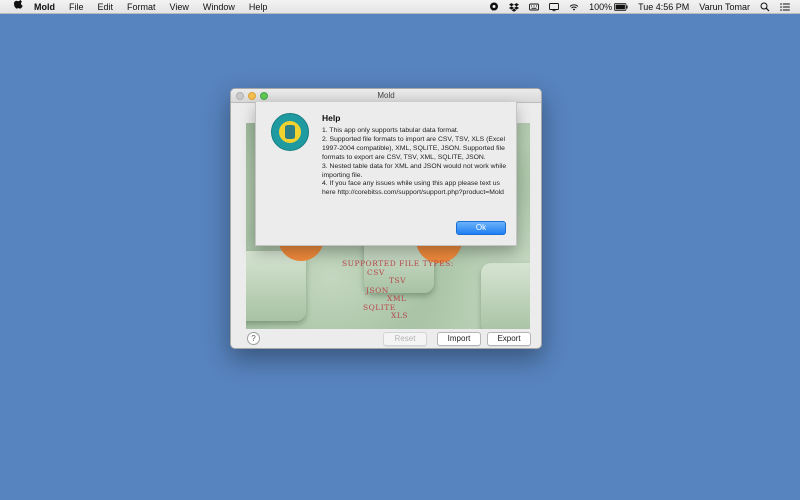 This screenshot has height=500, width=800. I want to click on menu-format: Format, so click(141, 7).